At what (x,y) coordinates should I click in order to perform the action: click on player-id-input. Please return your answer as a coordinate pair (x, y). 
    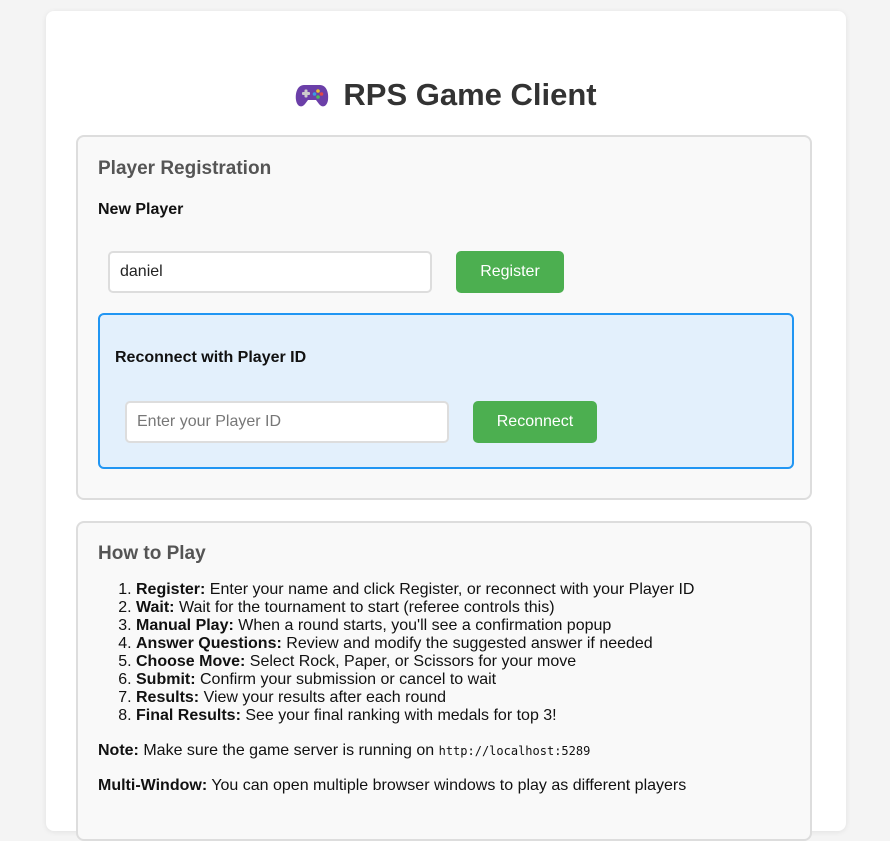
    Looking at the image, I should click on (287, 422).